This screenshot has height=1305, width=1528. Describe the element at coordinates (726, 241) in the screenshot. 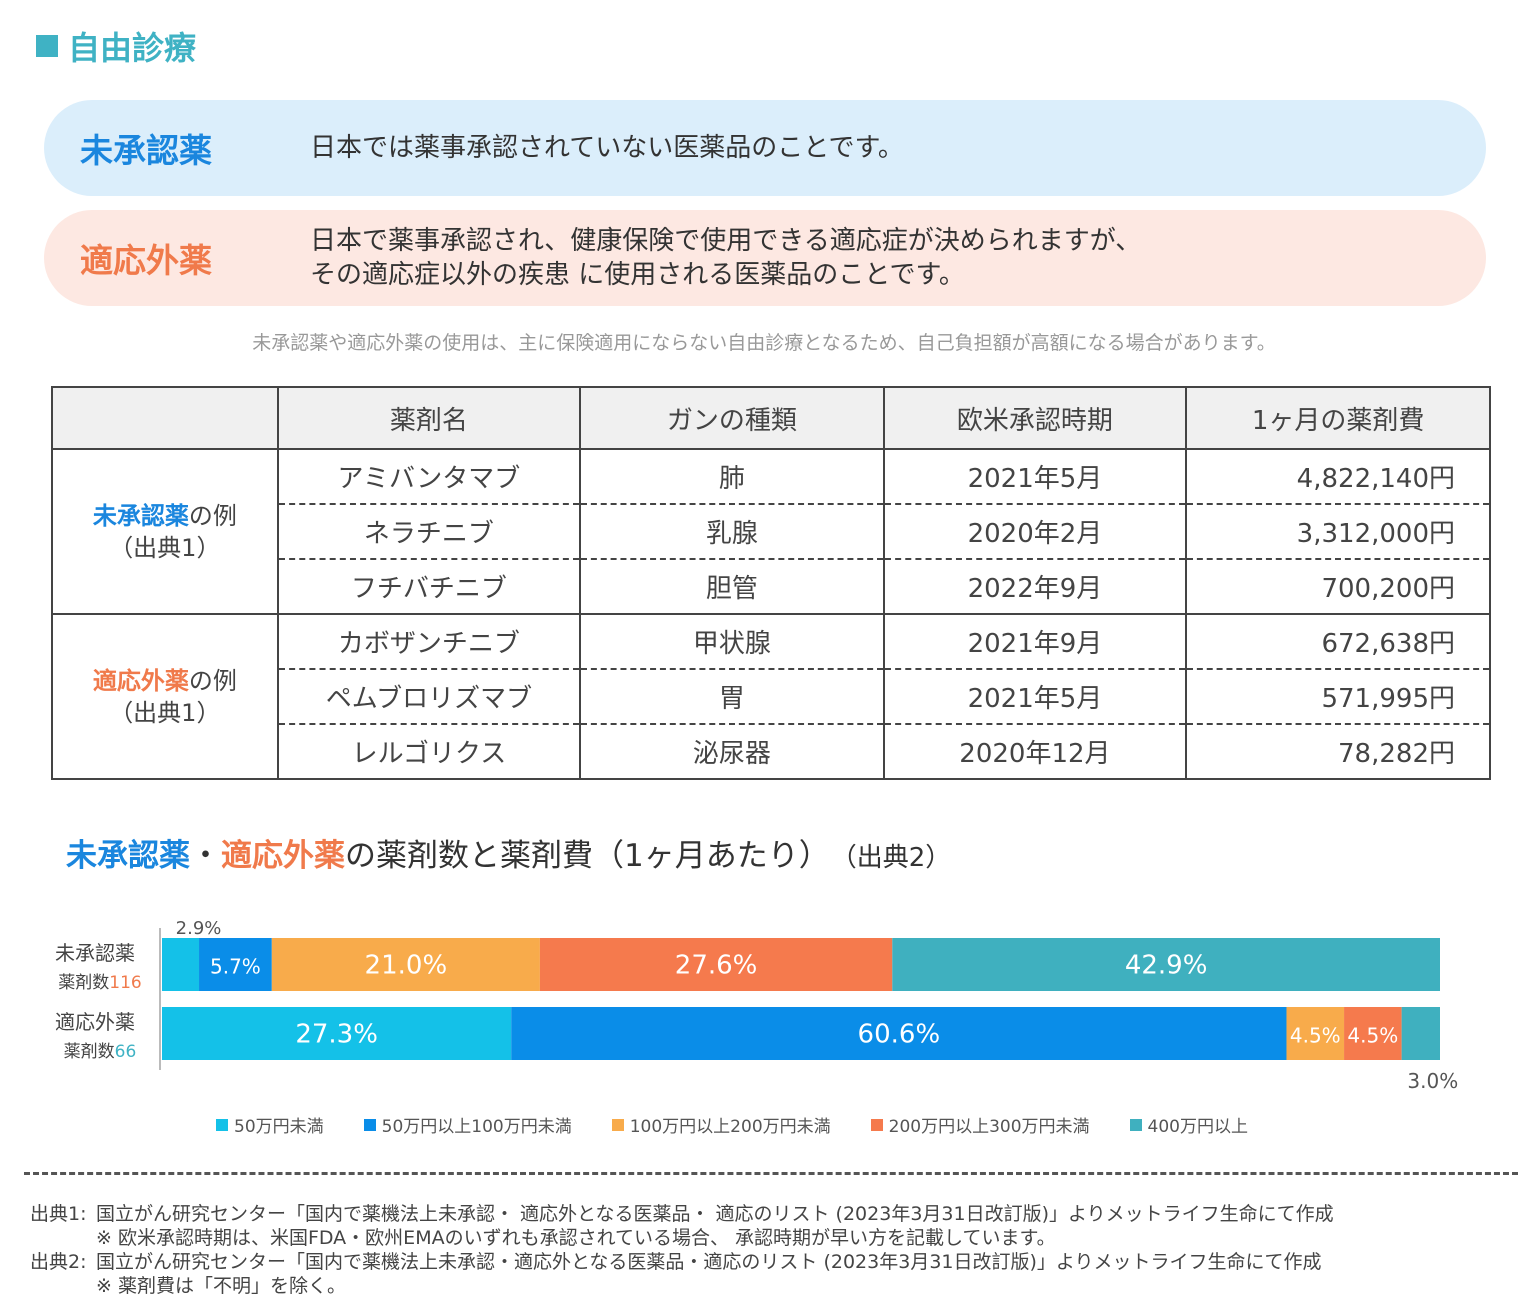

I see `definition-description-line: 日本で薬事承認され、健康保険で使用できる適応症が決められますが、` at that location.